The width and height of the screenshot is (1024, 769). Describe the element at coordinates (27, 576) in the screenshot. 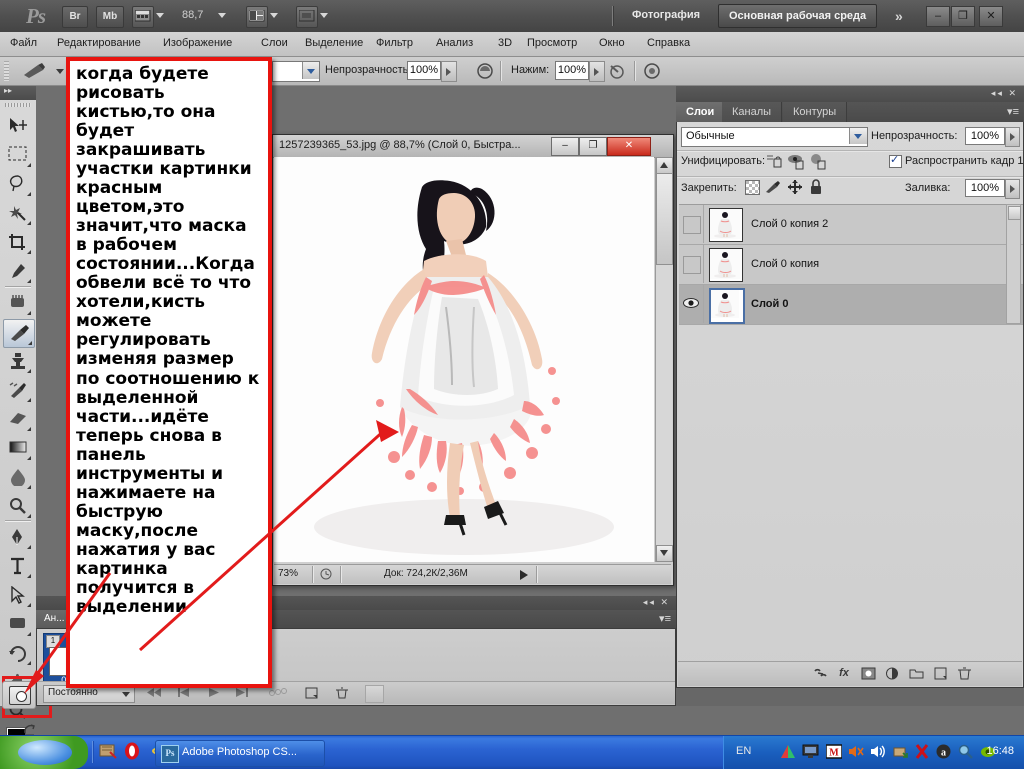

I see `type-tool-more-icon` at that location.